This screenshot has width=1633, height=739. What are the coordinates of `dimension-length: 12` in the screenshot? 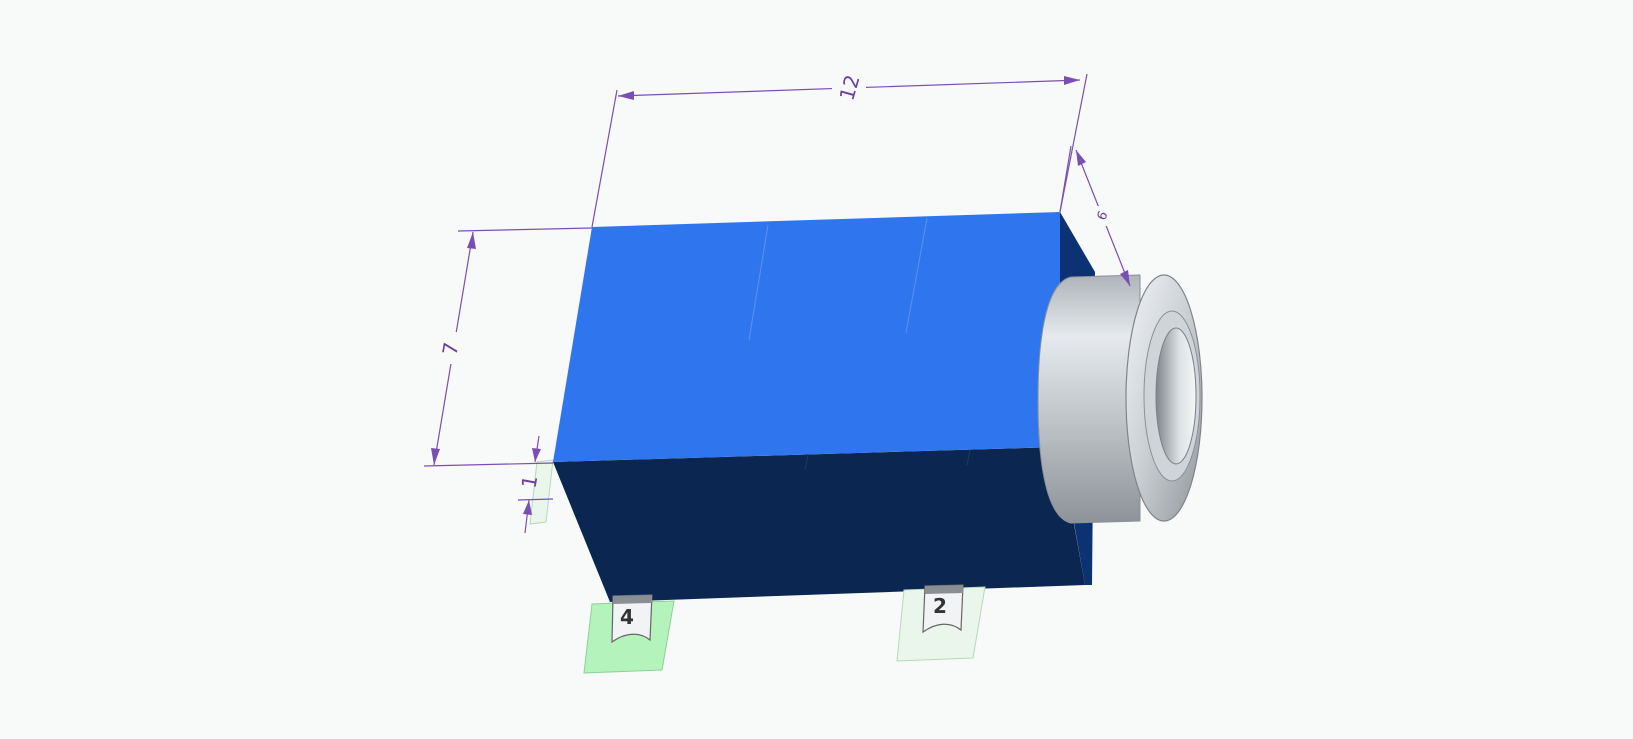 It's located at (839, 150).